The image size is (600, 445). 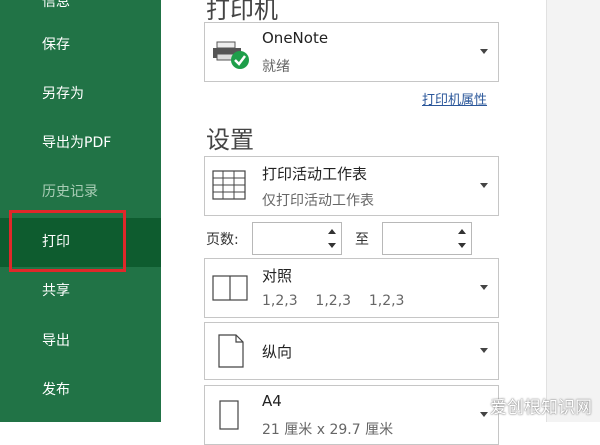 I want to click on paper-size-subtitle: 21 厘米 x 29.7 厘米, so click(x=328, y=430).